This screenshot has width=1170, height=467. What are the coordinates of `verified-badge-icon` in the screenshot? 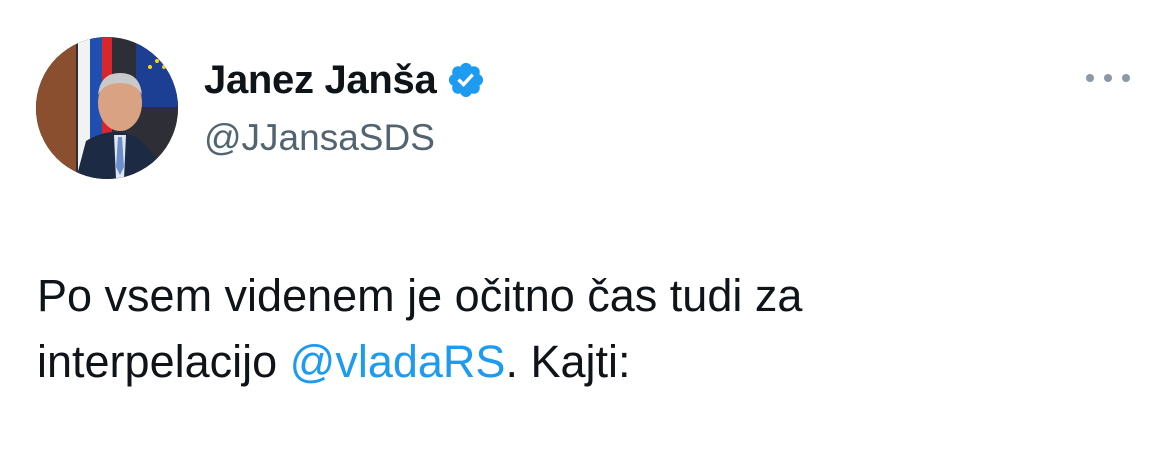 It's located at (466, 80).